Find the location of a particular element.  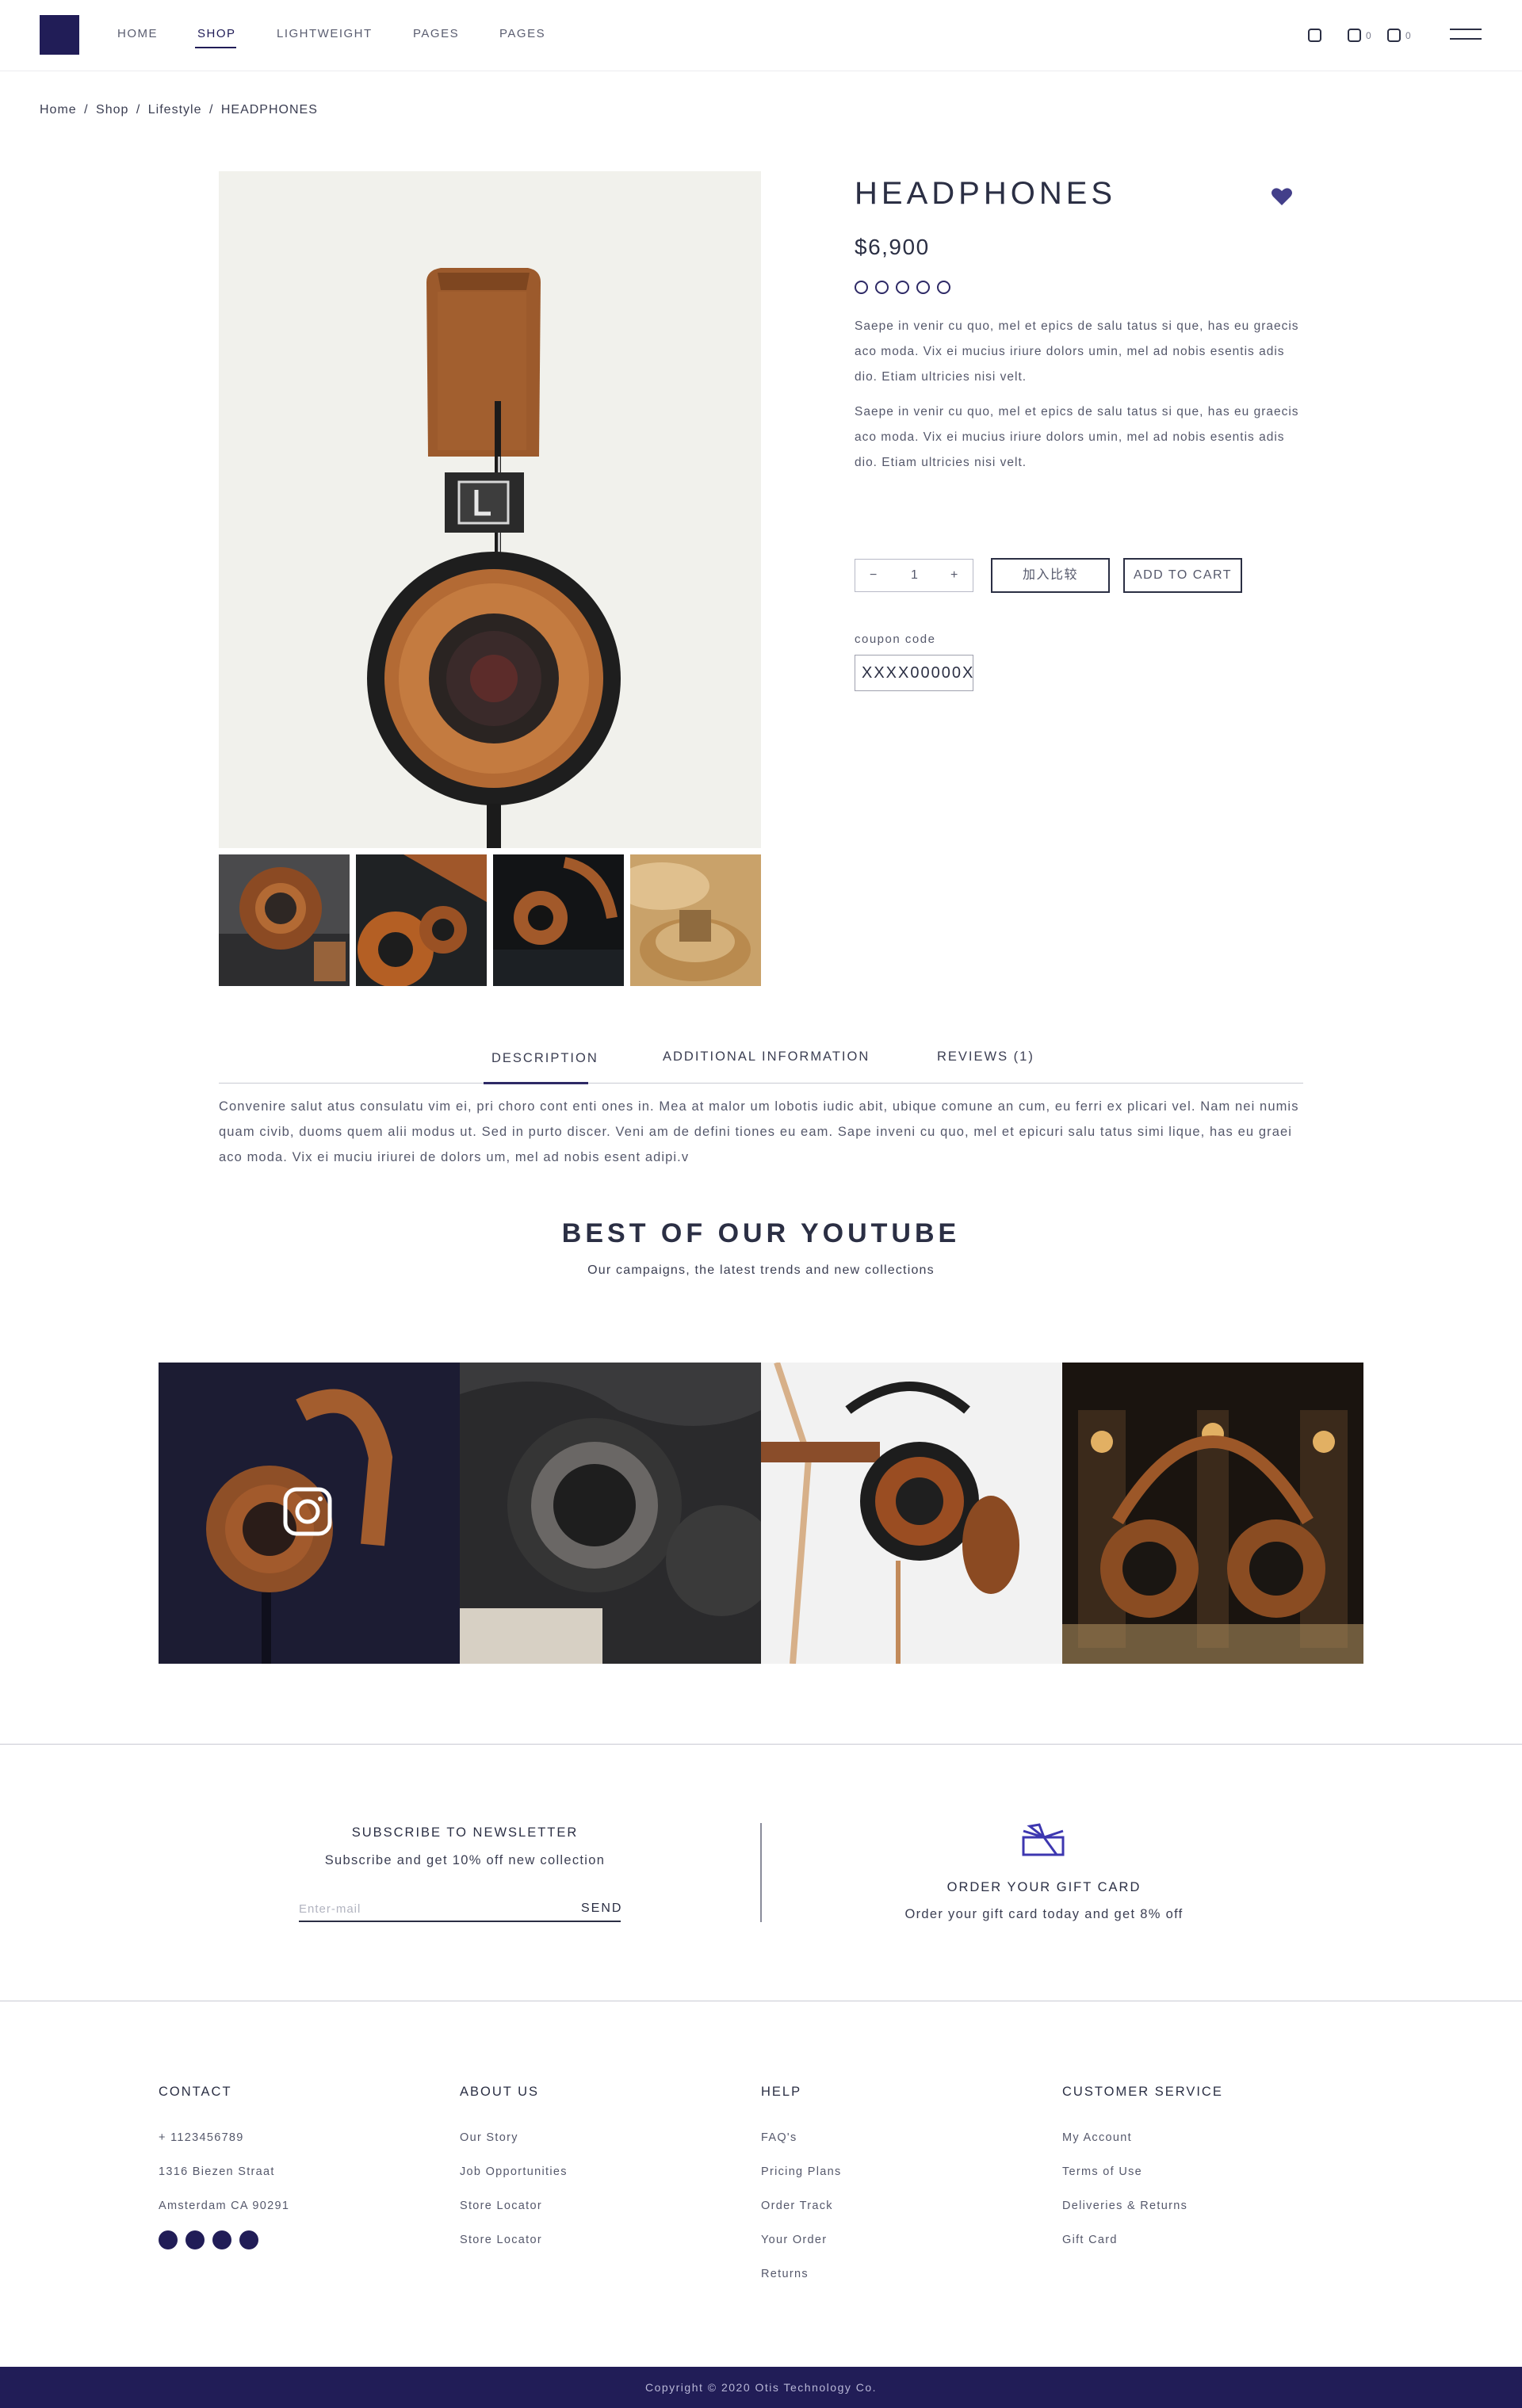

breadcrumb-current: HEADPHONES is located at coordinates (269, 110).